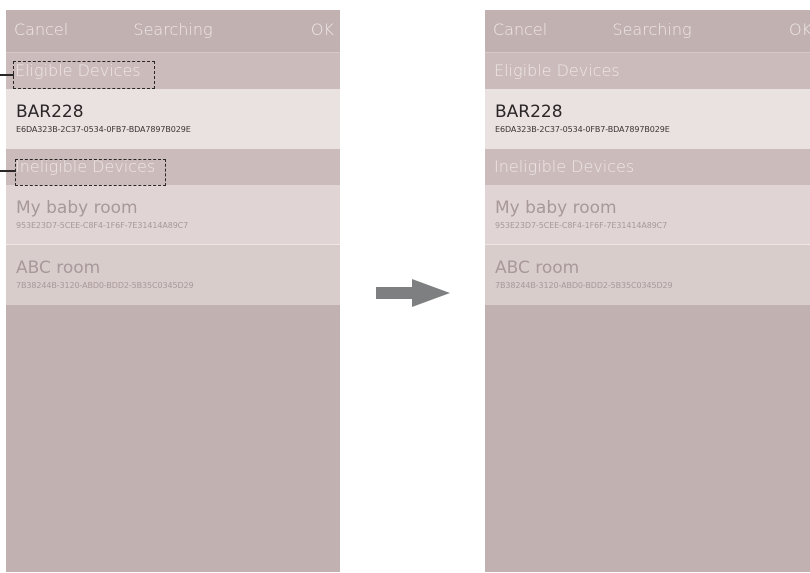 This screenshot has height=573, width=810. Describe the element at coordinates (84, 75) in the screenshot. I see `eligible-header-highlight` at that location.